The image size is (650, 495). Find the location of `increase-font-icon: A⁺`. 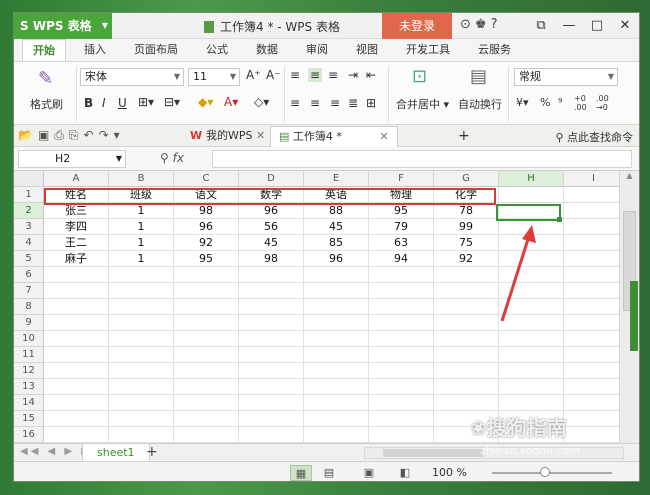

increase-font-icon: A⁺ is located at coordinates (253, 75).